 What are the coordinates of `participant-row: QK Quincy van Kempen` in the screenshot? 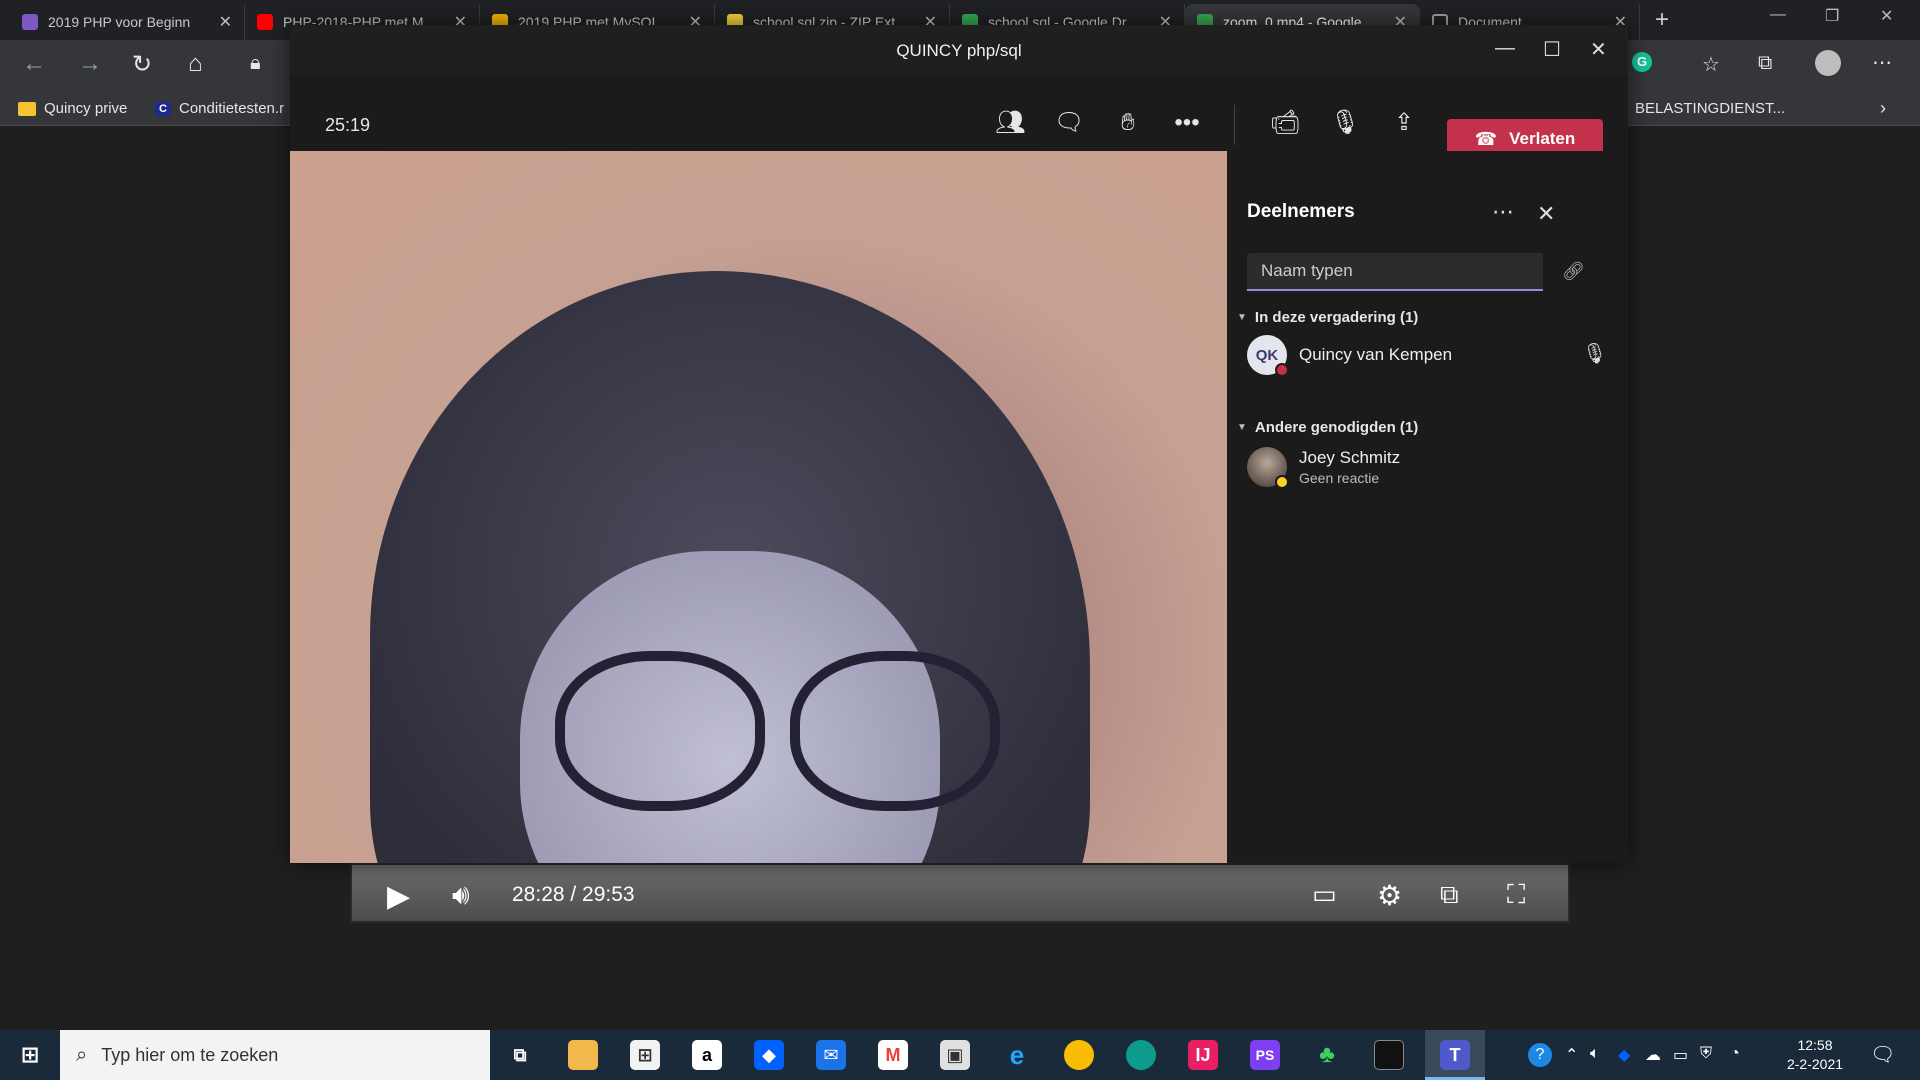 It's located at (1349, 355).